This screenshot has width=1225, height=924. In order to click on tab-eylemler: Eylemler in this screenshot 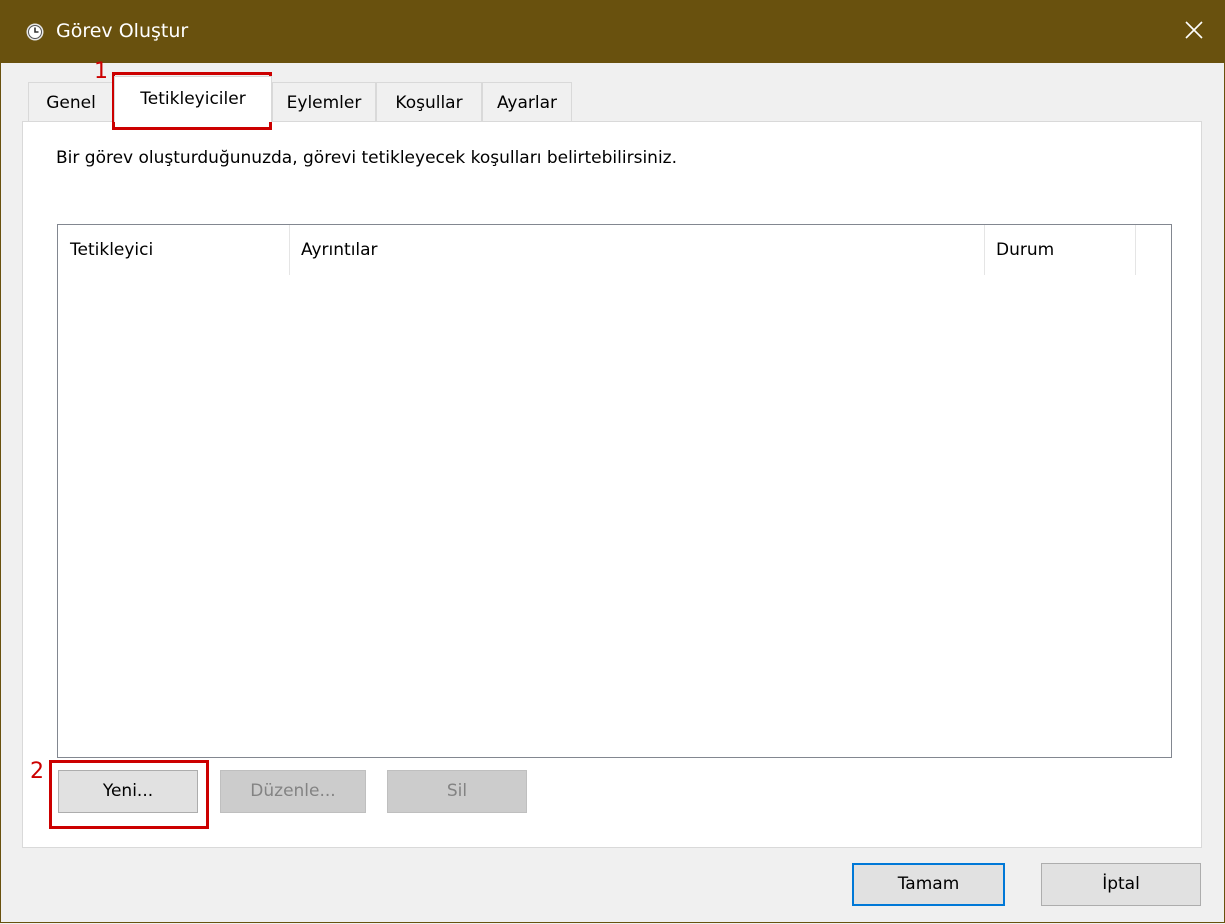, I will do `click(324, 101)`.